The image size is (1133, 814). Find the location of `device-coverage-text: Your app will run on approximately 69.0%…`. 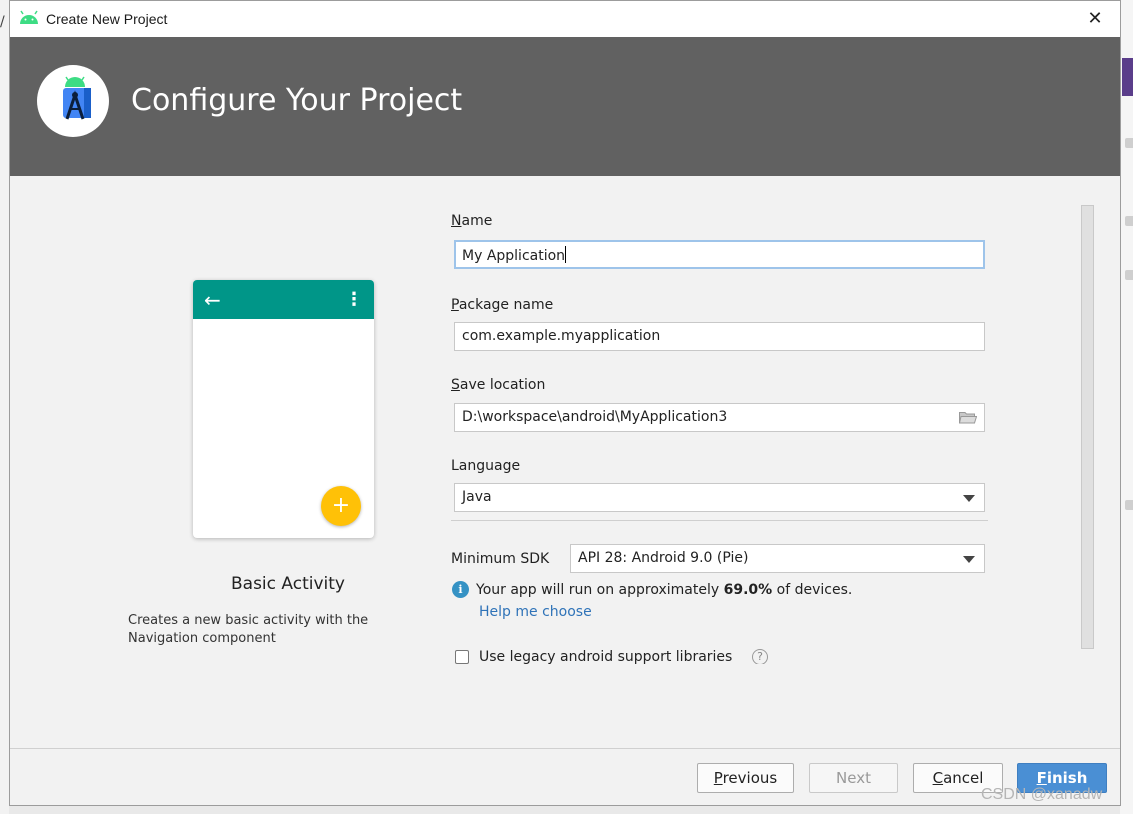

device-coverage-text: Your app will run on approximately 69.0%… is located at coordinates (664, 590).